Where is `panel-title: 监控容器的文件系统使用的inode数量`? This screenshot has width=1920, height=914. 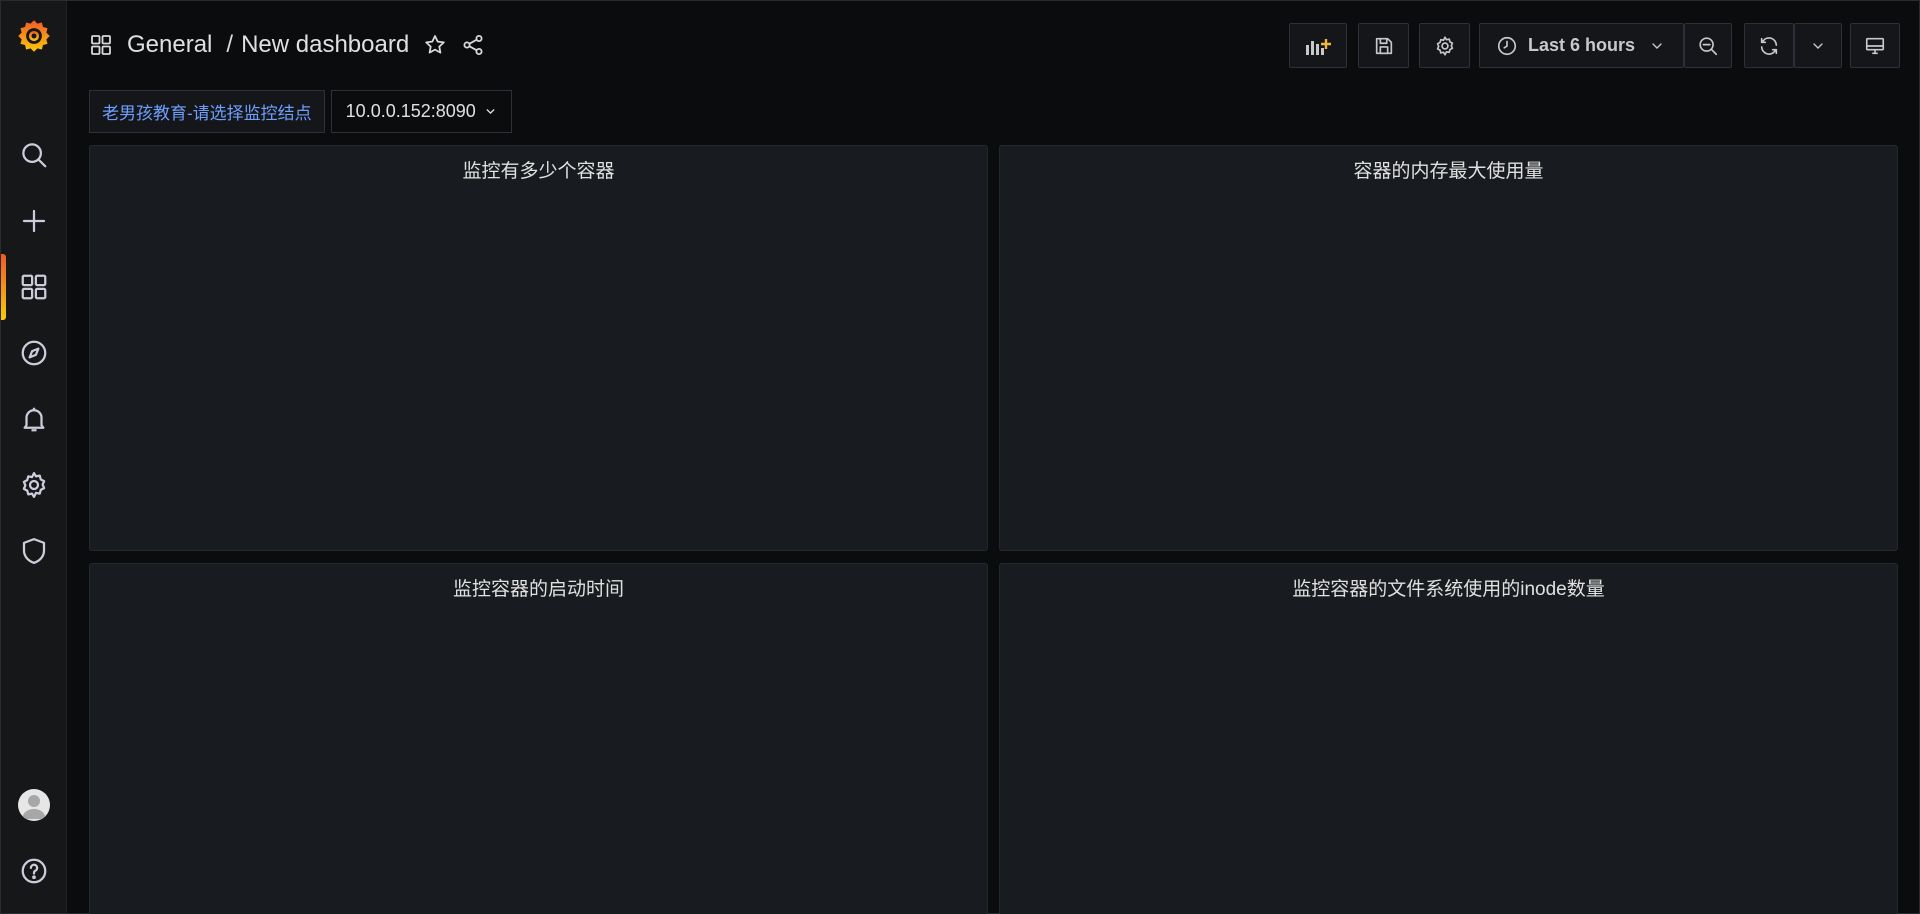
panel-title: 监控容器的文件系统使用的inode数量 is located at coordinates (1448, 587).